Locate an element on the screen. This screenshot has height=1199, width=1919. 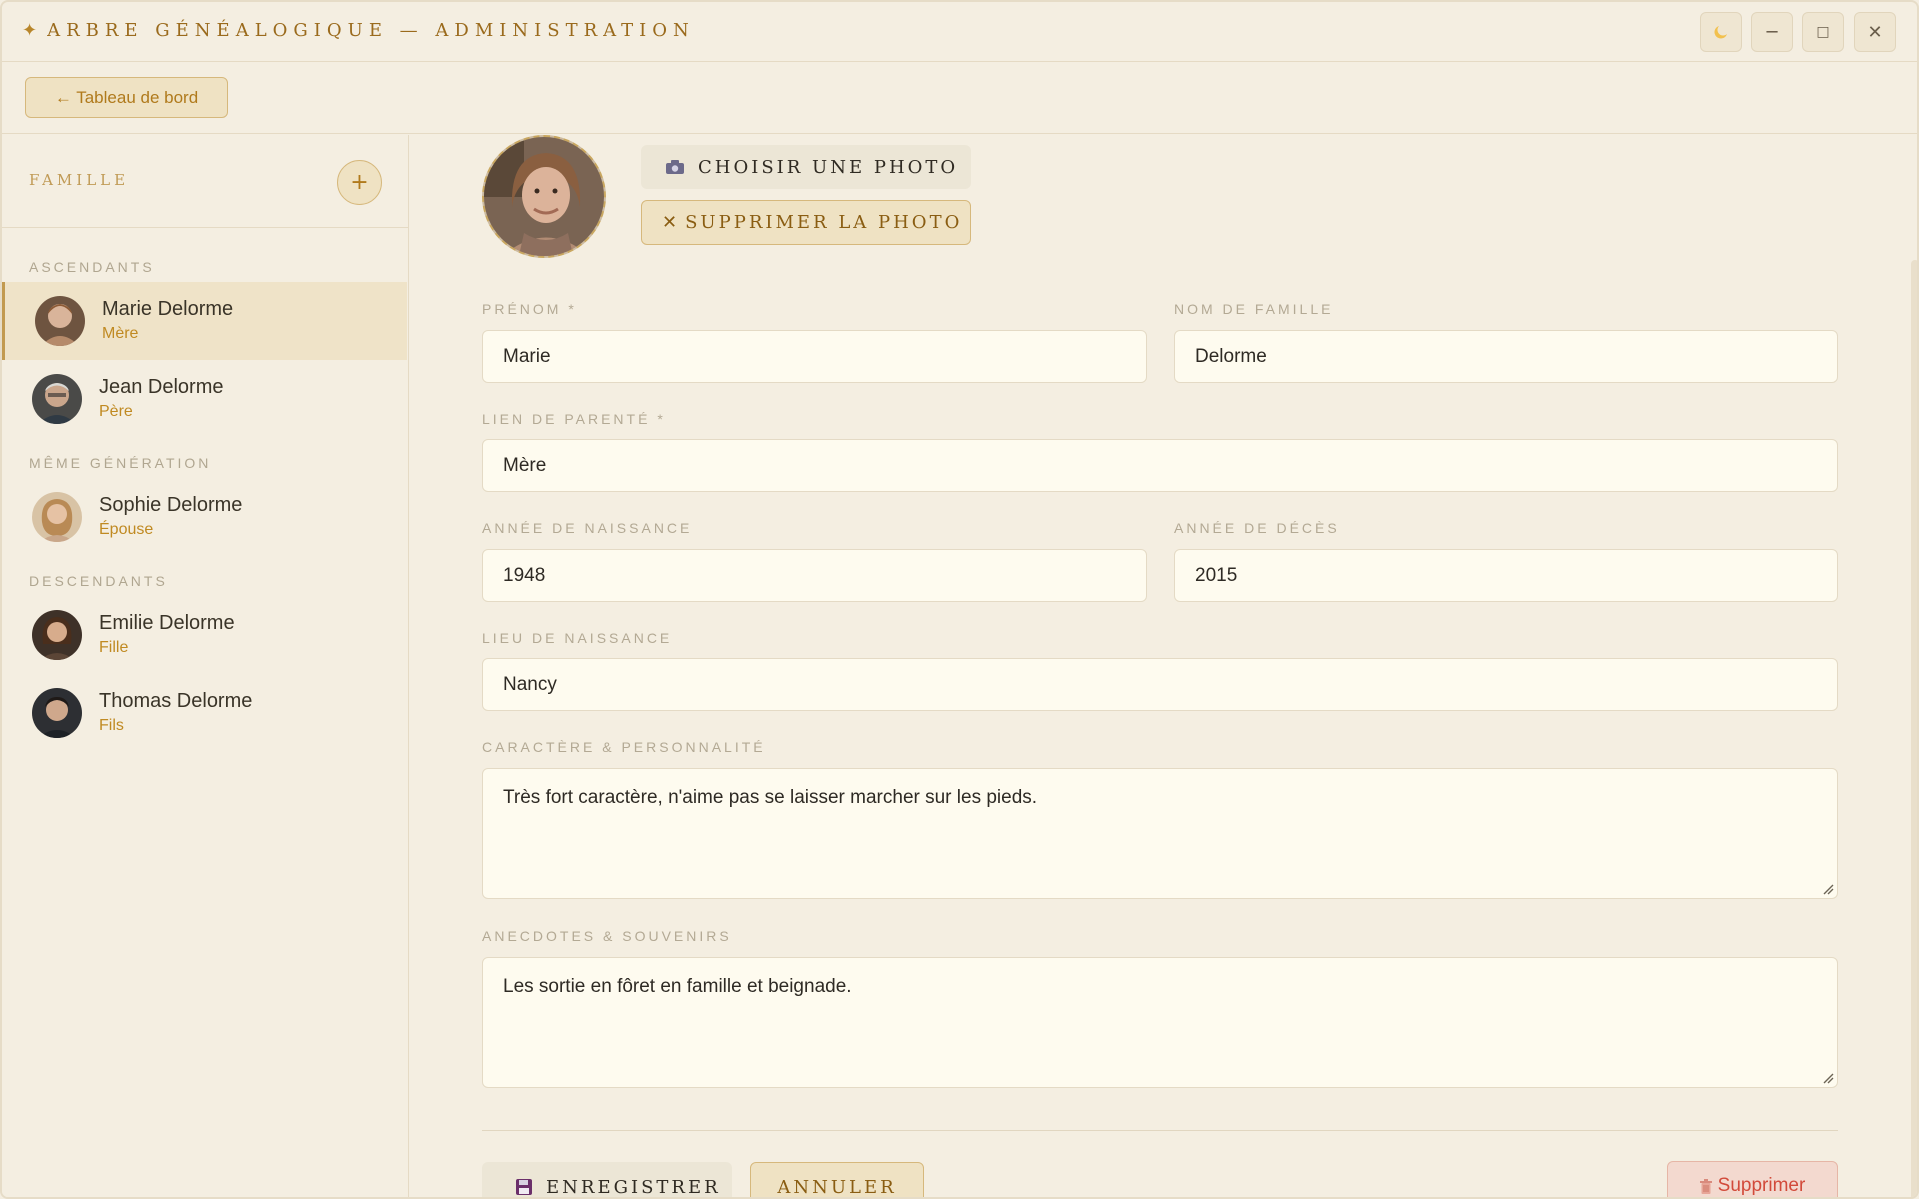
theme-toggle-button is located at coordinates (1721, 32).